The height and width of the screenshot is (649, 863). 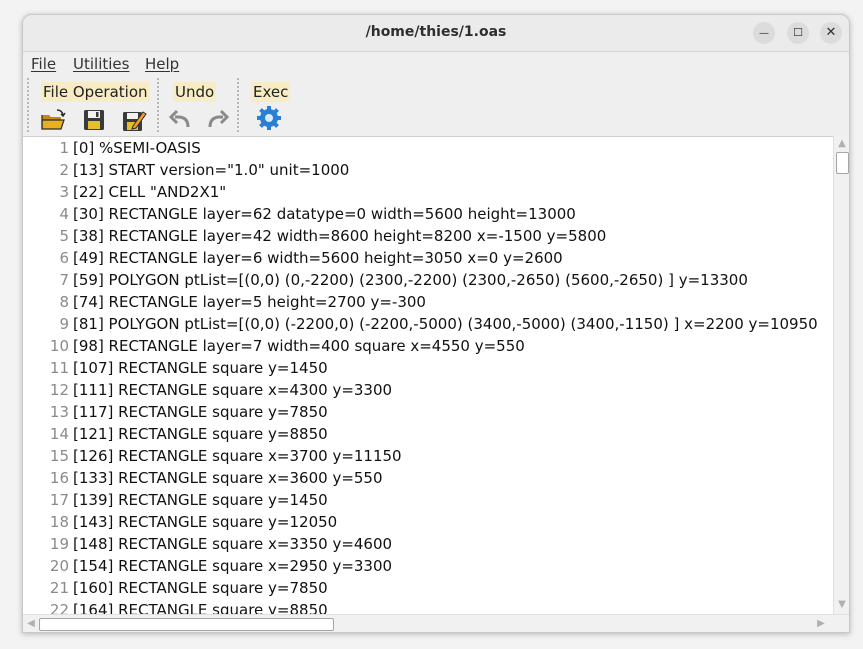 What do you see at coordinates (842, 163) in the screenshot?
I see `vertical-scroll-thumb` at bounding box center [842, 163].